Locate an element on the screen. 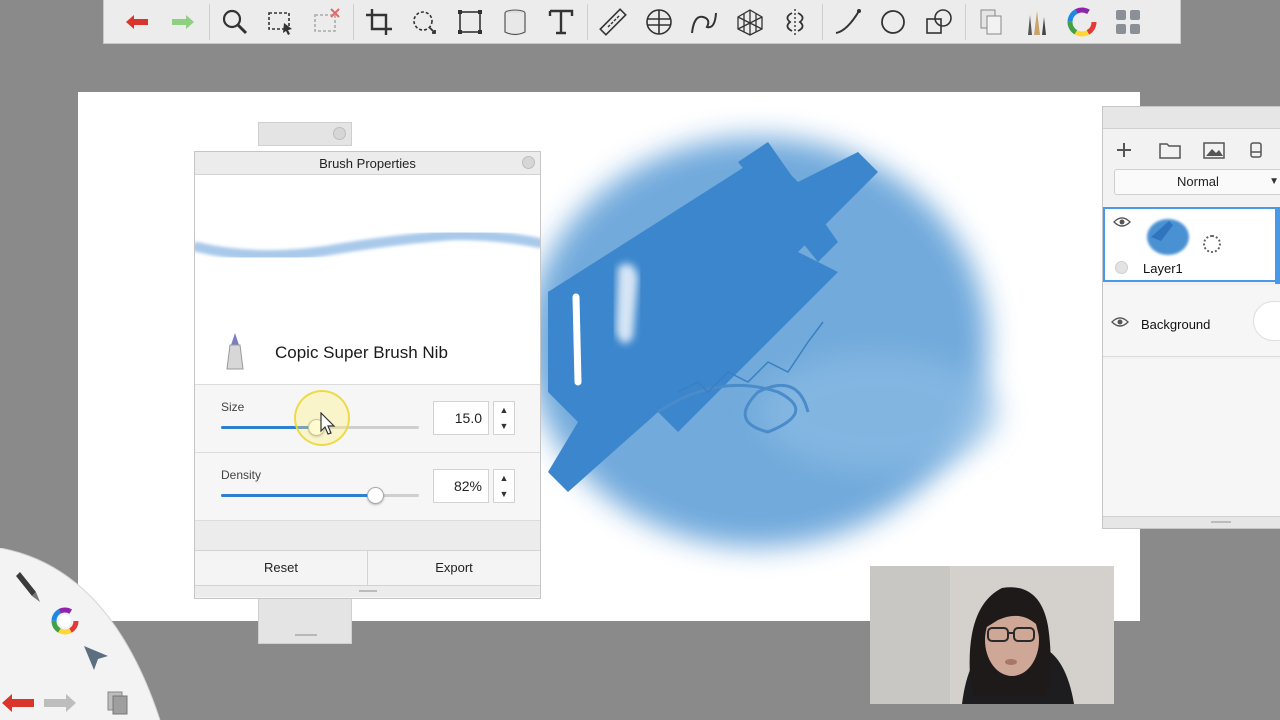  layer-row-background: Background is located at coordinates (1191, 321).